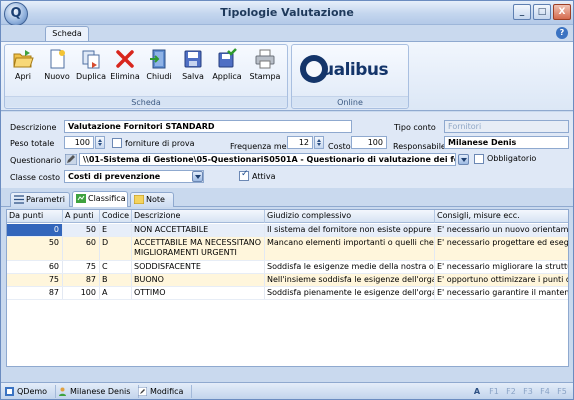 This screenshot has height=400, width=574. What do you see at coordinates (91, 59) in the screenshot?
I see `duplicate-icon` at bounding box center [91, 59].